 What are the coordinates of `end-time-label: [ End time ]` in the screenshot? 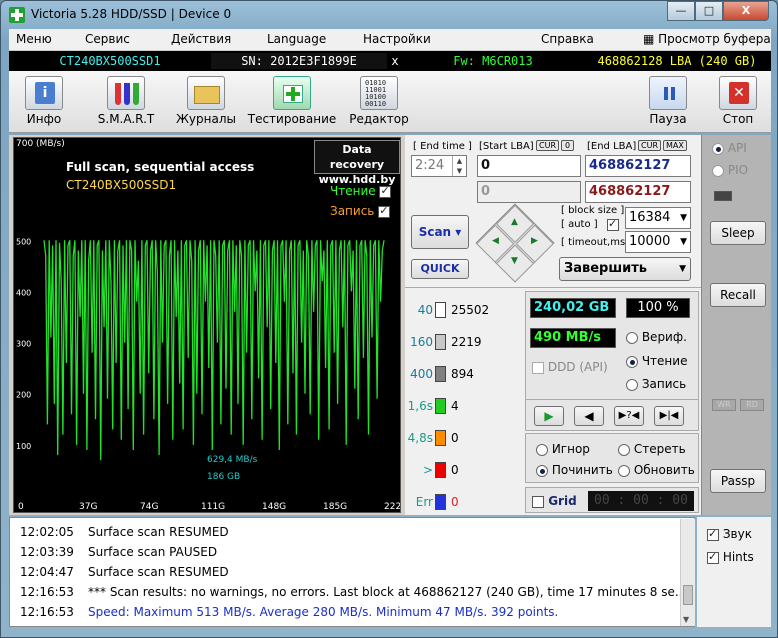 It's located at (442, 146).